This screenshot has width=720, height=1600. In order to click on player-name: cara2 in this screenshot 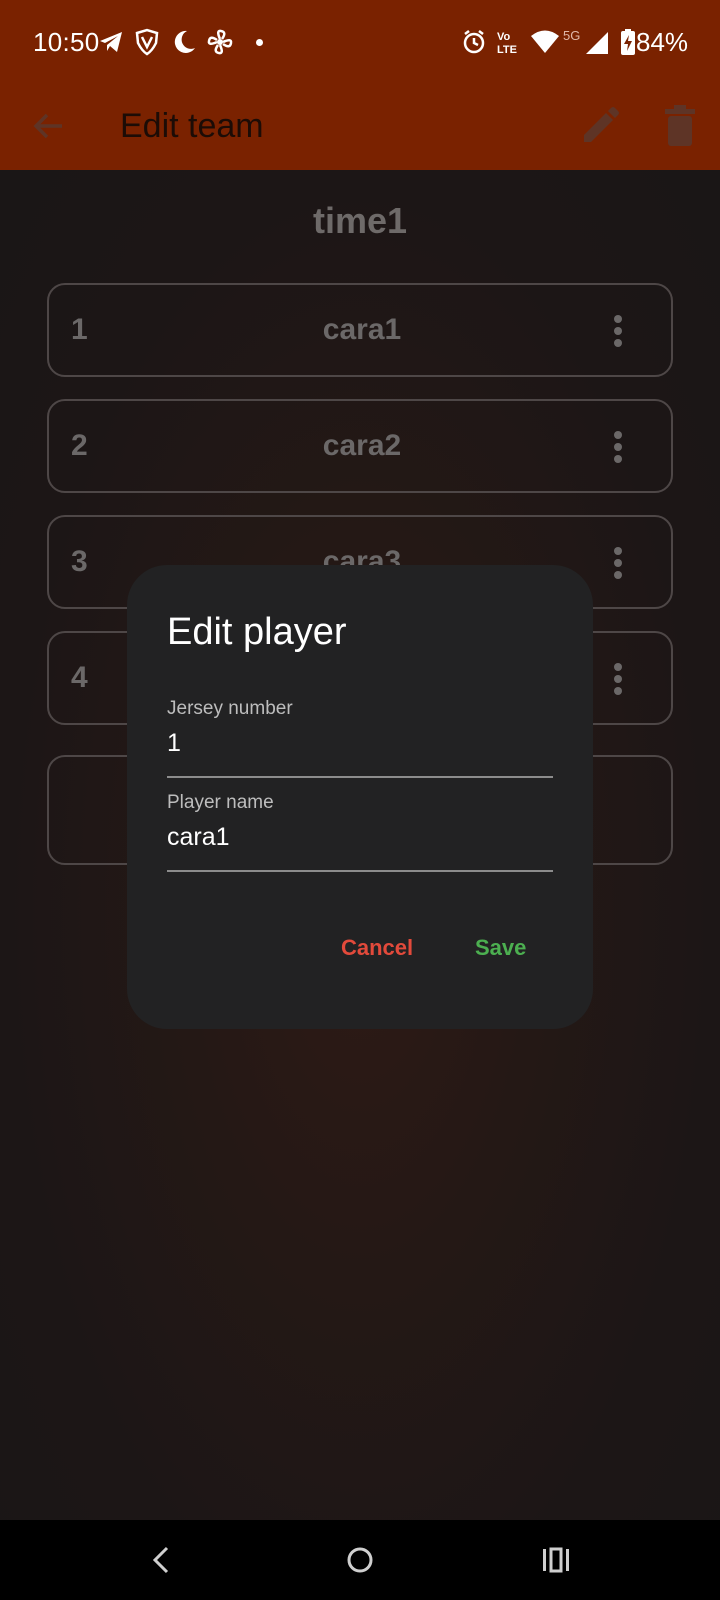, I will do `click(362, 445)`.